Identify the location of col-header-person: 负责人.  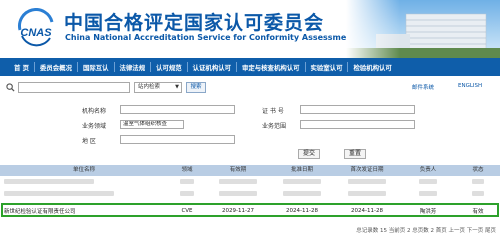
(428, 170).